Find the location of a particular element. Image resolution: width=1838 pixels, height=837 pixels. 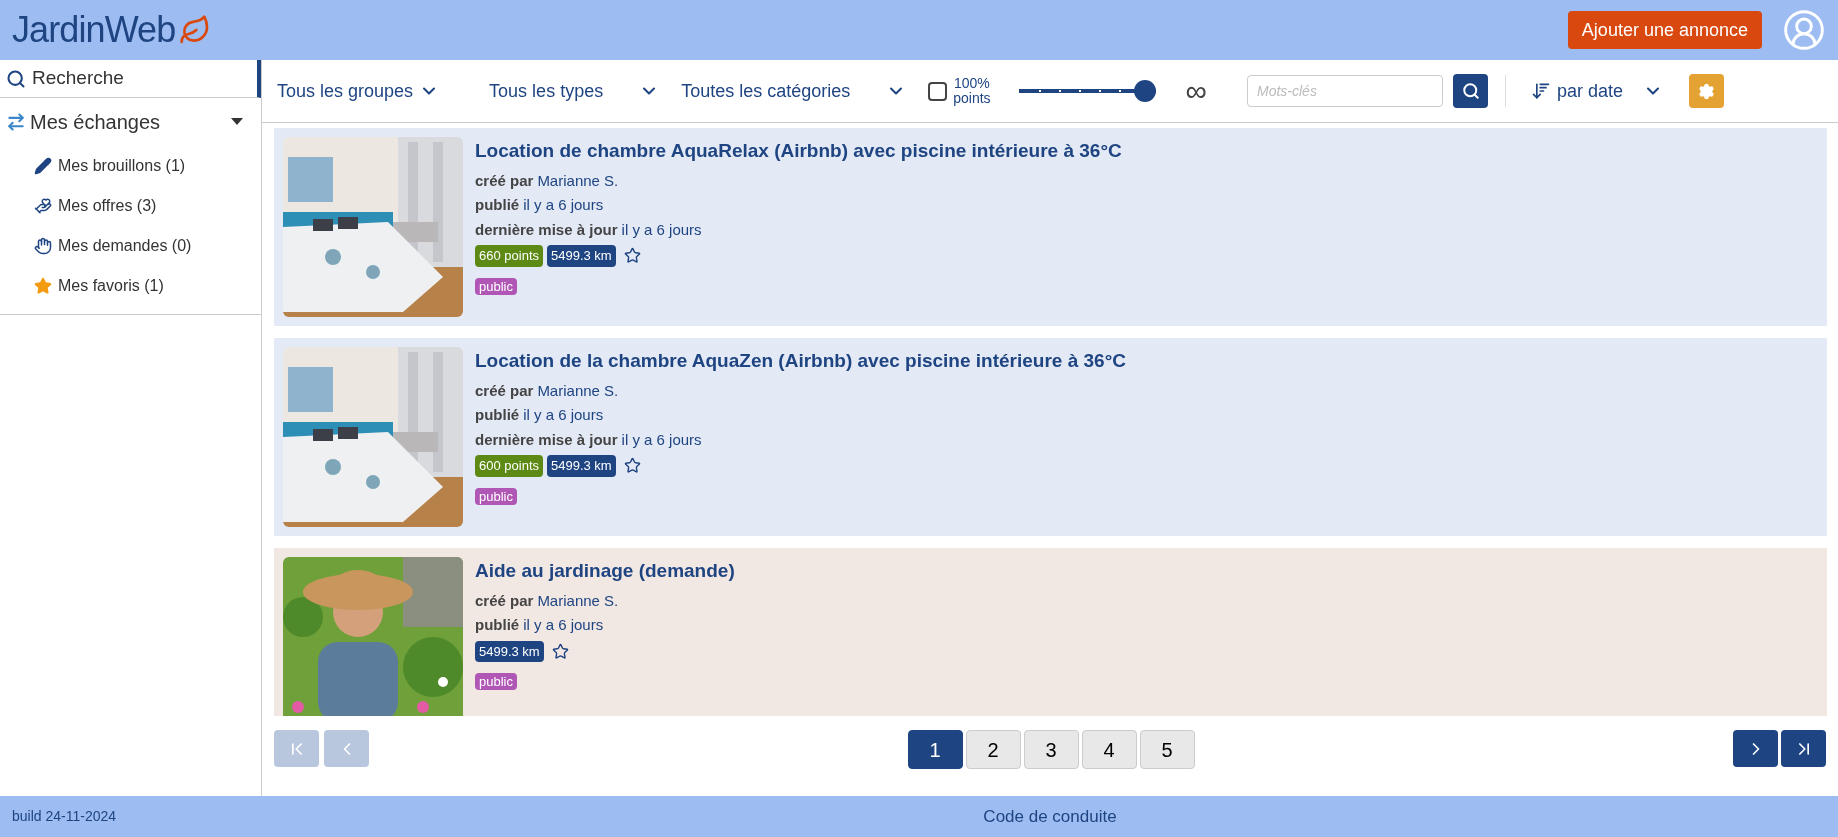

sort-dropdown: par date is located at coordinates (1597, 91).